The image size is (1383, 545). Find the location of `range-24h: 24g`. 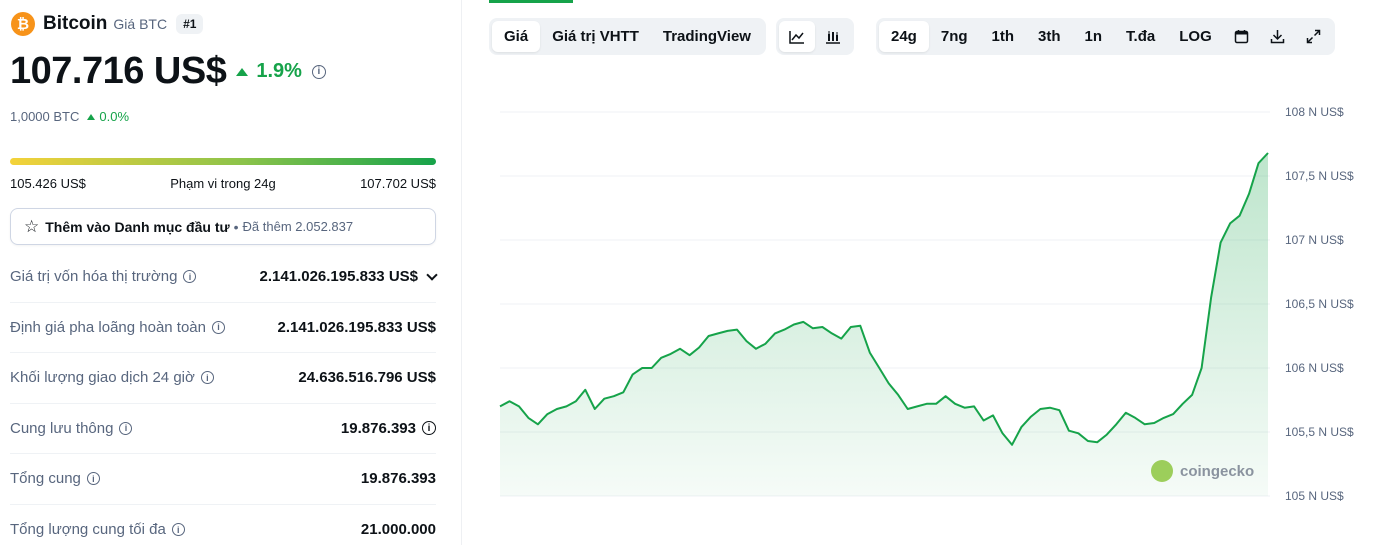

range-24h: 24g is located at coordinates (904, 36).